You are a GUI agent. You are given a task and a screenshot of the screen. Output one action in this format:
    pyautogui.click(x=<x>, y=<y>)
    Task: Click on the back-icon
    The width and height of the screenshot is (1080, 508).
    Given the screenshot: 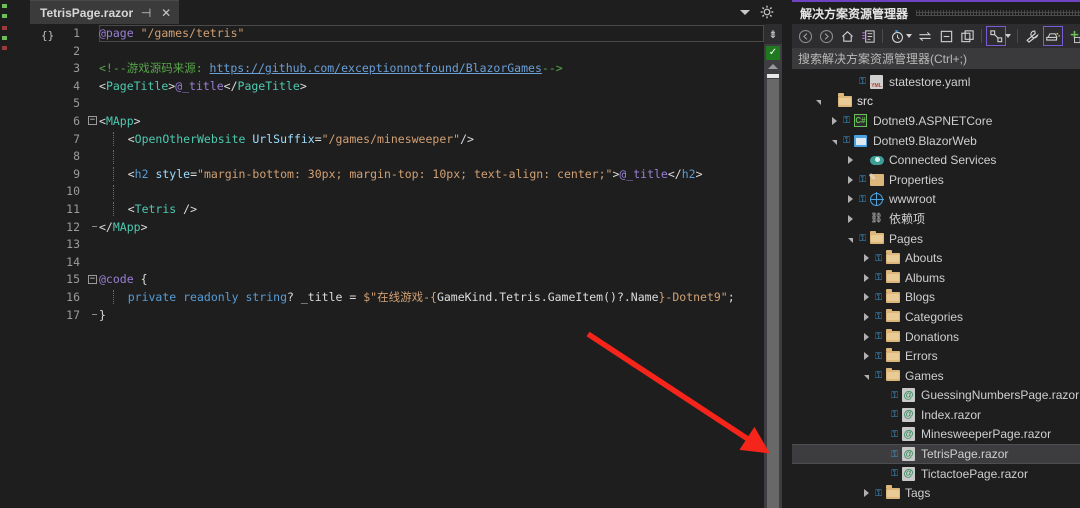 What is the action you would take?
    pyautogui.click(x=805, y=36)
    